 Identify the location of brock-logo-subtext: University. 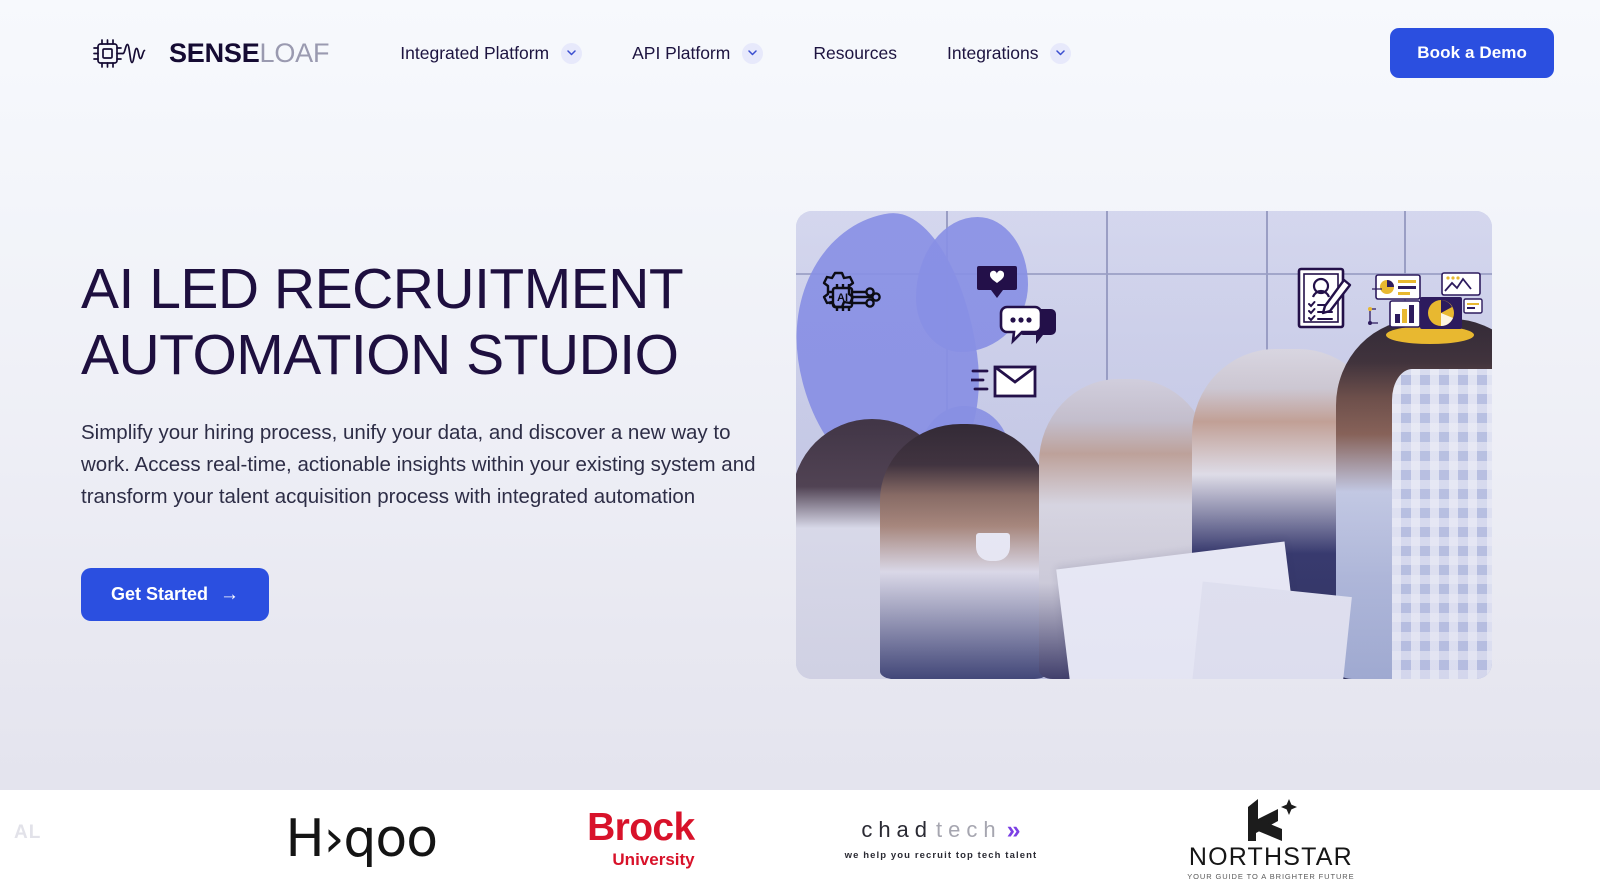
(653, 859).